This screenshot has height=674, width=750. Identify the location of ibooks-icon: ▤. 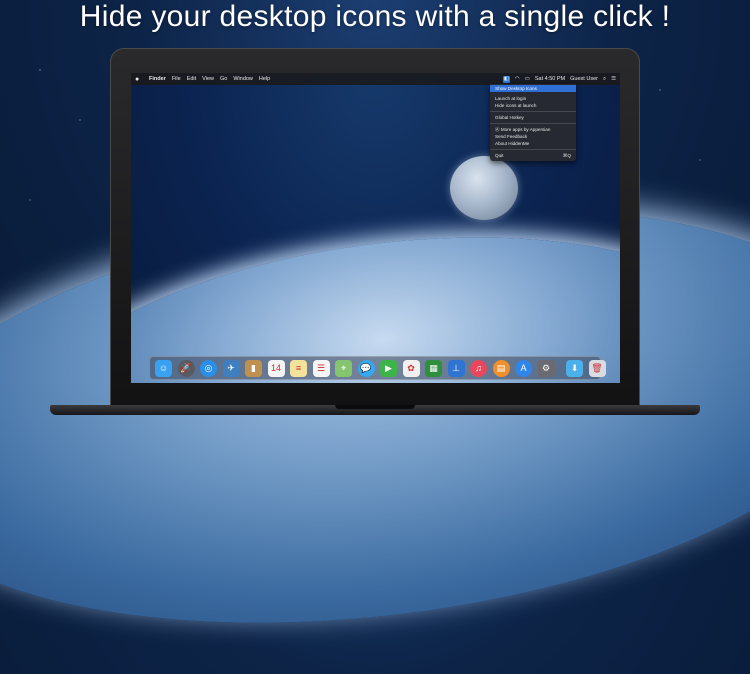
(501, 368).